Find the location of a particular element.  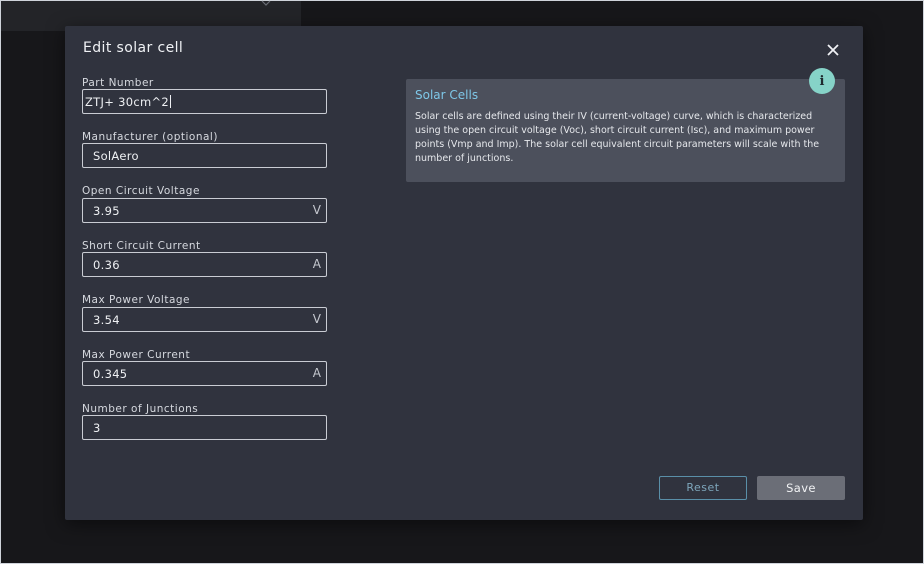

max-power-voltage-input: 3.54 V is located at coordinates (204, 319).